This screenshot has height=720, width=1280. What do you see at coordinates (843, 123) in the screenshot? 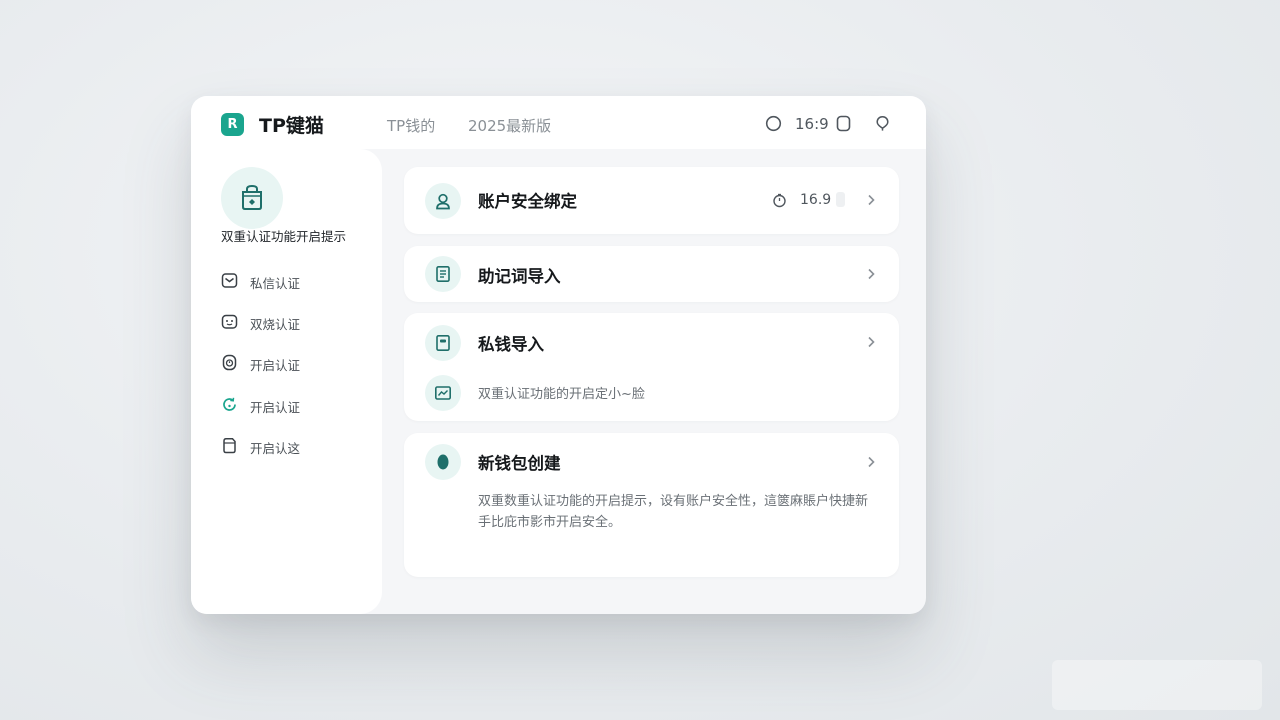
I see `rounded-square-icon` at bounding box center [843, 123].